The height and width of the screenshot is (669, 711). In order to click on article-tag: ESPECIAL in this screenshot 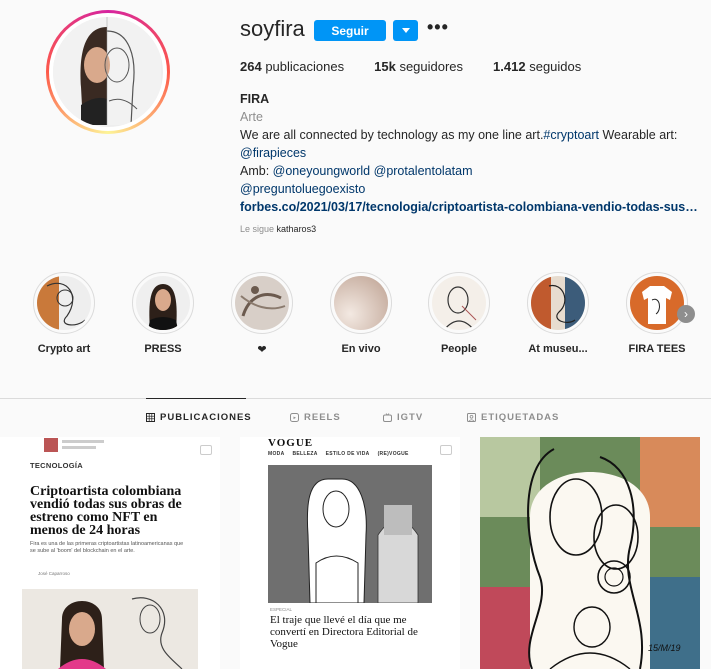, I will do `click(281, 609)`.